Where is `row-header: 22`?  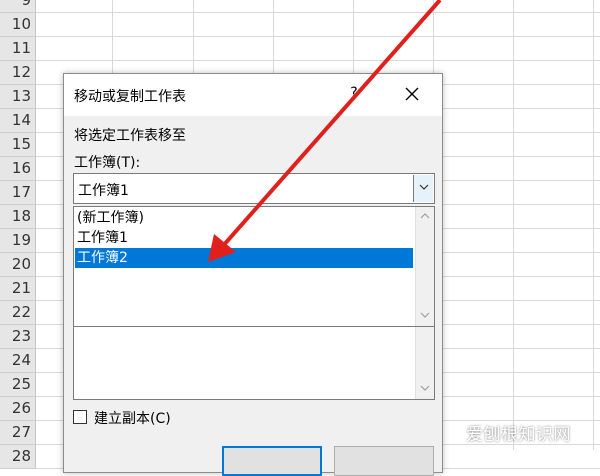 row-header: 22 is located at coordinates (18, 313).